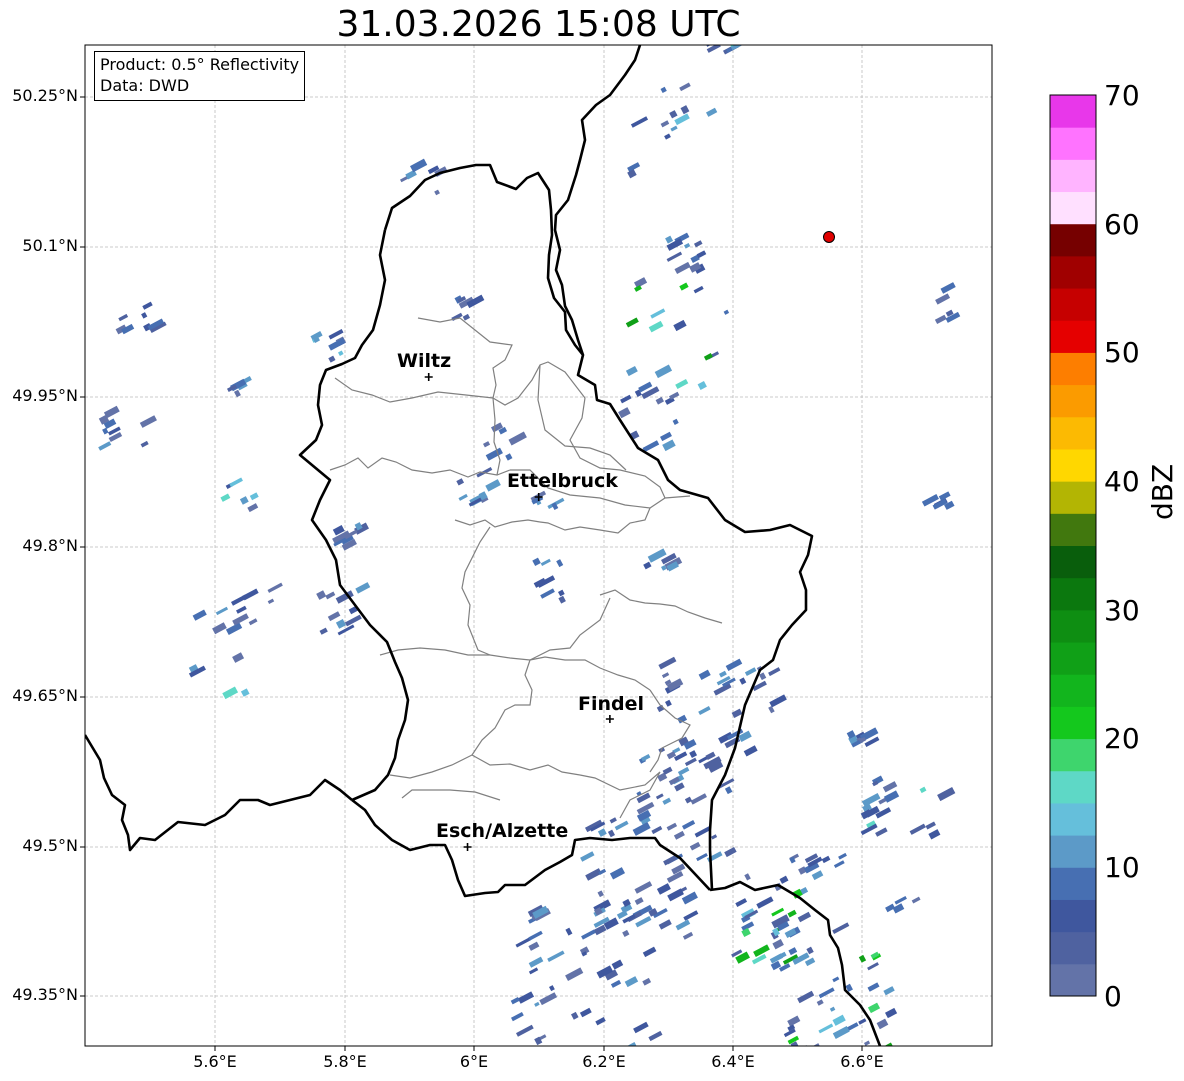 The image size is (1184, 1081). What do you see at coordinates (45, 695) in the screenshot?
I see `lat-label: 49.65°N` at bounding box center [45, 695].